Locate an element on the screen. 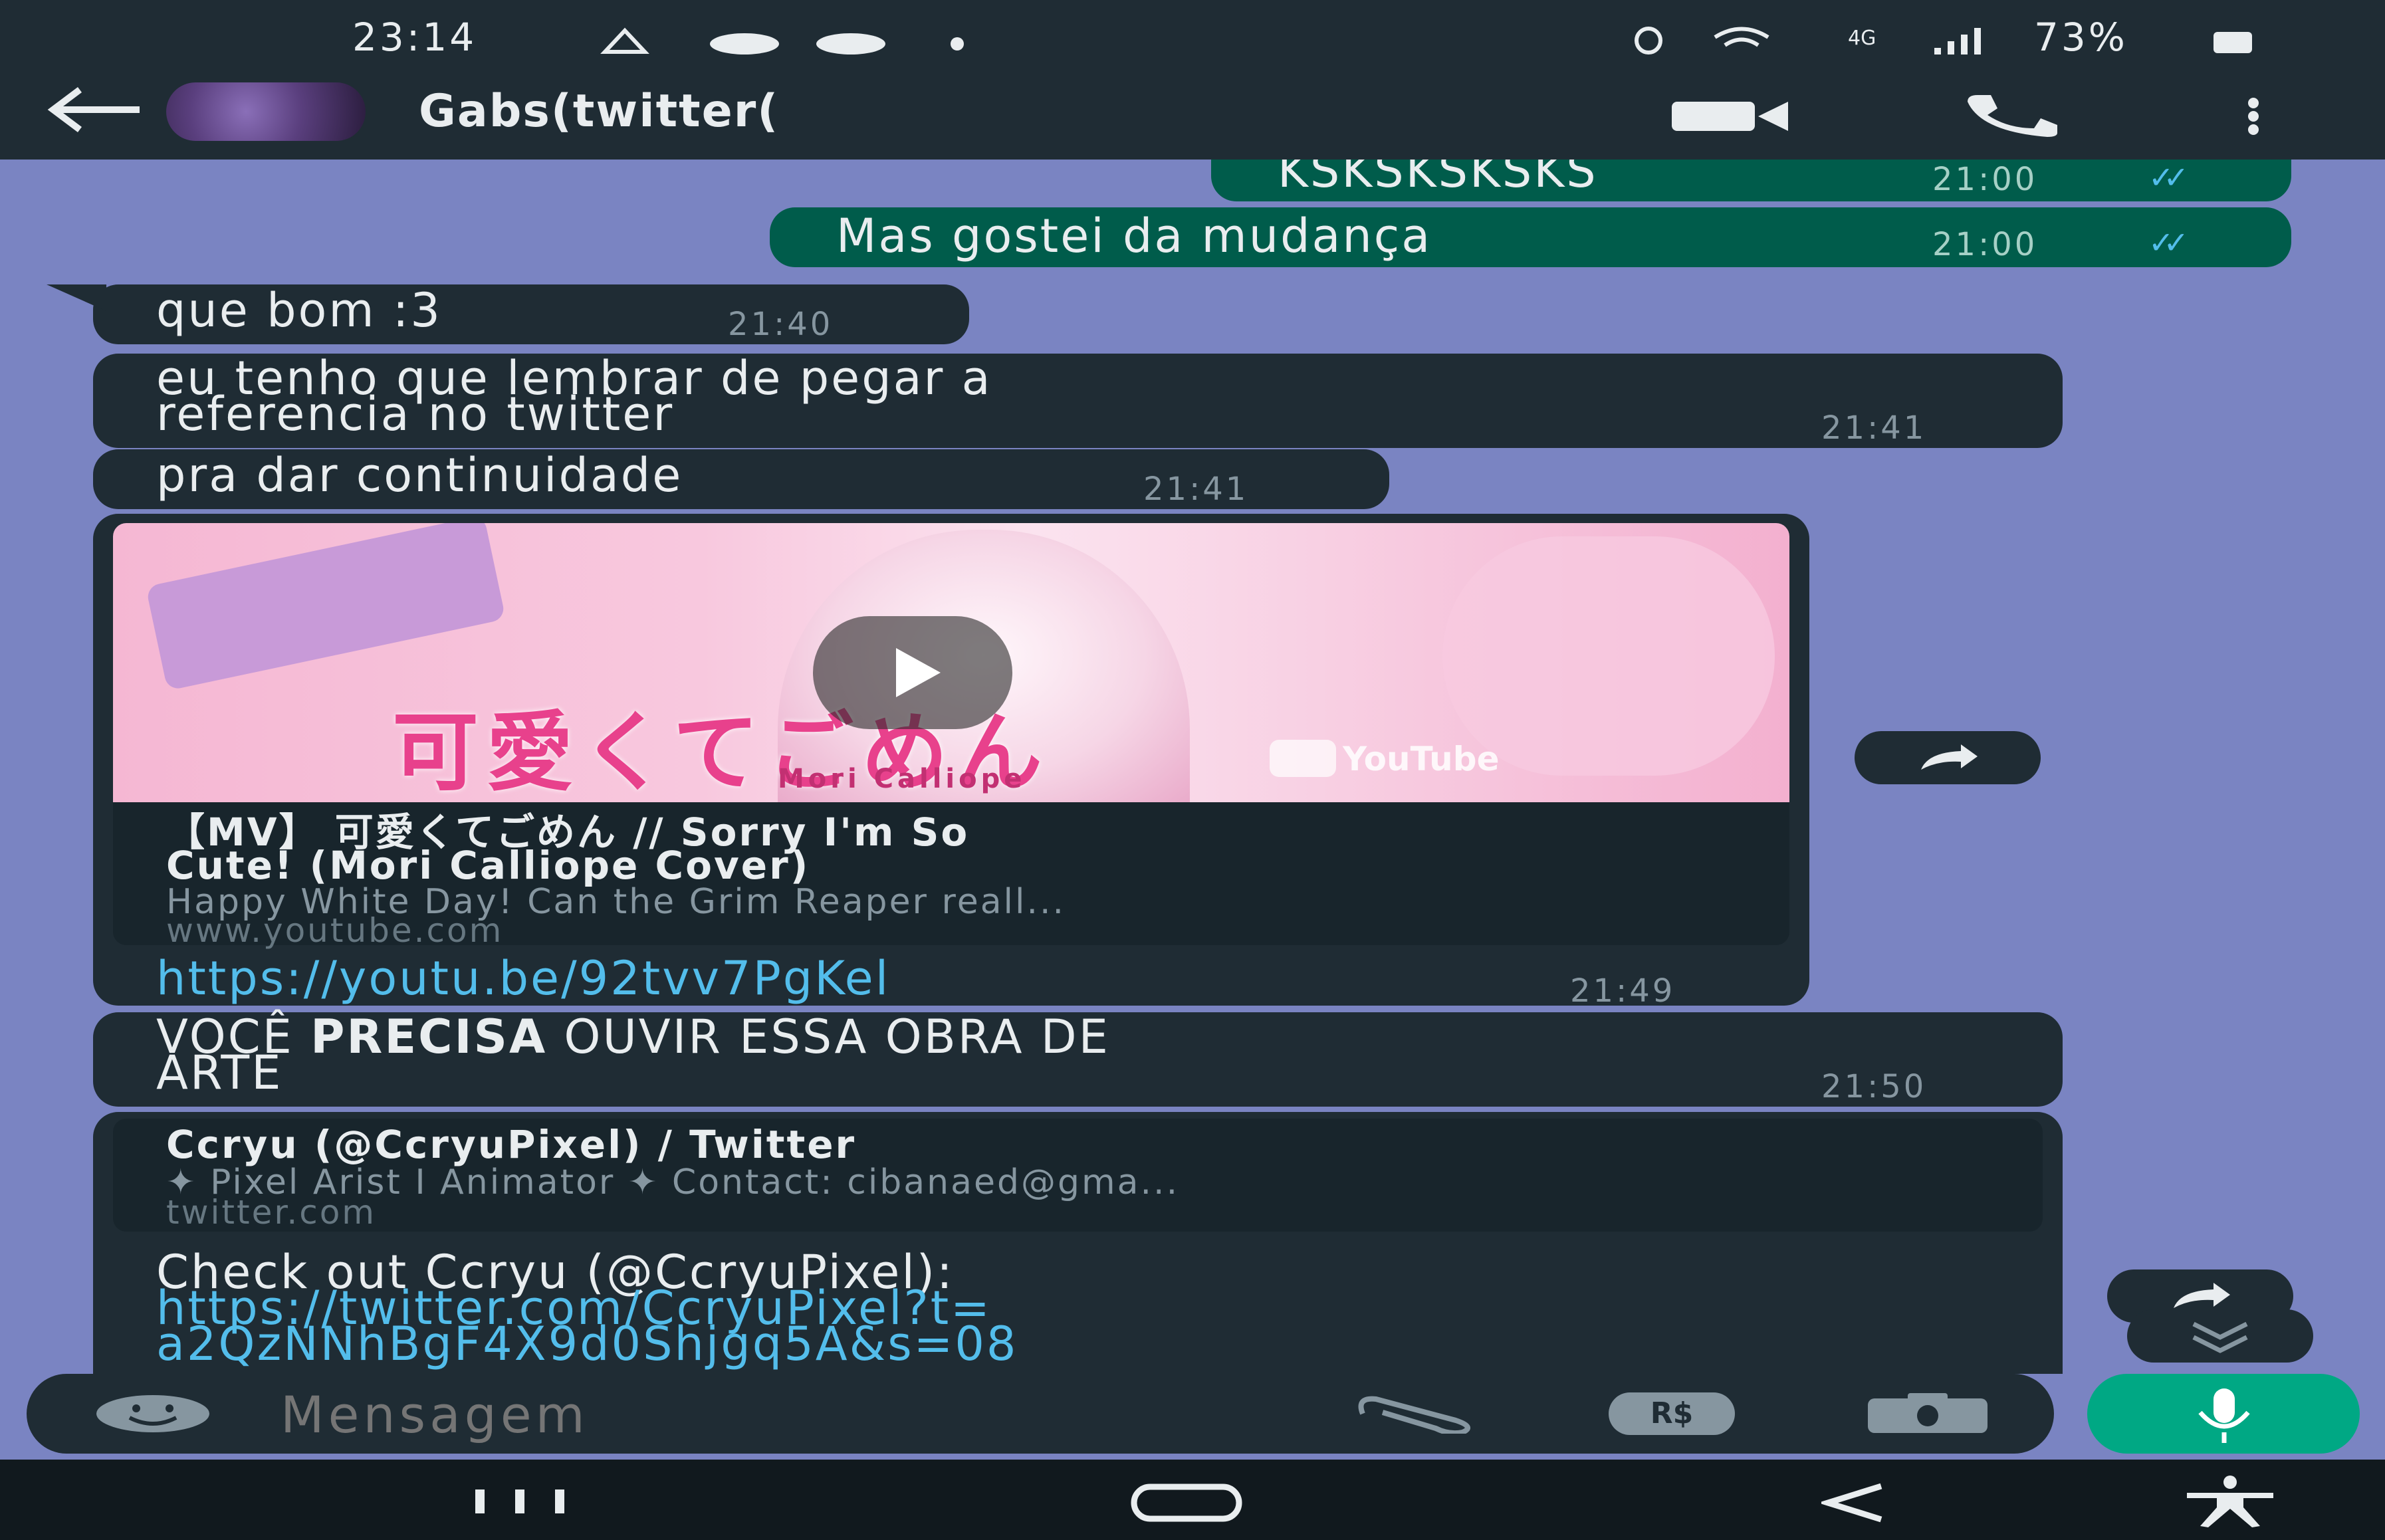  message-text-bold: PRECISA is located at coordinates (429, 1037).